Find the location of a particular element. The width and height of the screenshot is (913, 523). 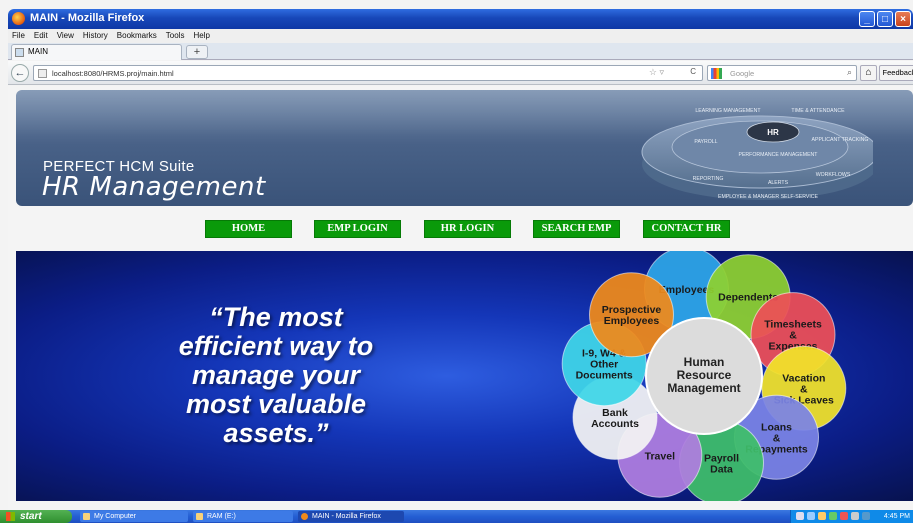

quote-line: manage your is located at coordinates (276, 375).